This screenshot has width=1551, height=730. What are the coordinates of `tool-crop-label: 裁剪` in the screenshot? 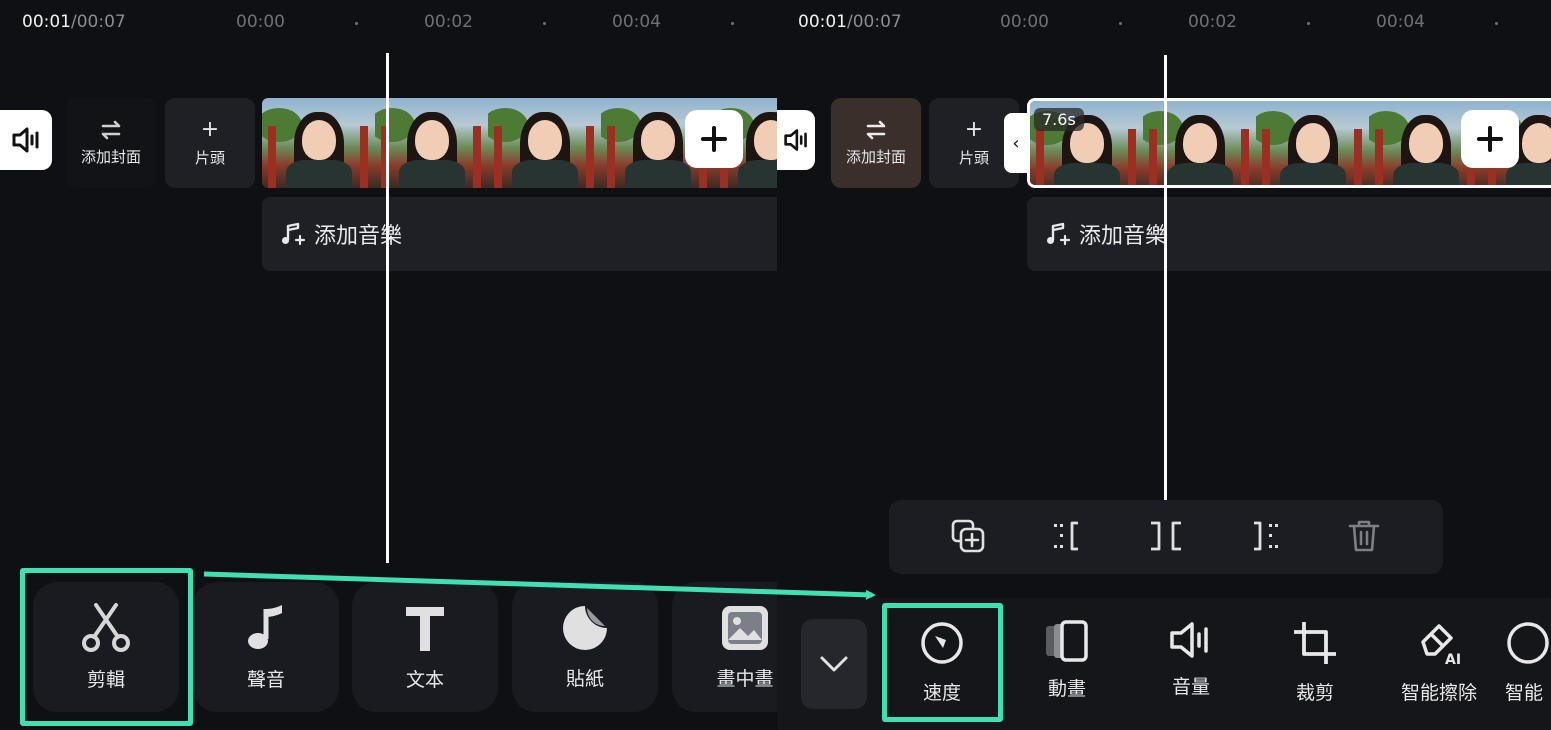 It's located at (1314, 693).